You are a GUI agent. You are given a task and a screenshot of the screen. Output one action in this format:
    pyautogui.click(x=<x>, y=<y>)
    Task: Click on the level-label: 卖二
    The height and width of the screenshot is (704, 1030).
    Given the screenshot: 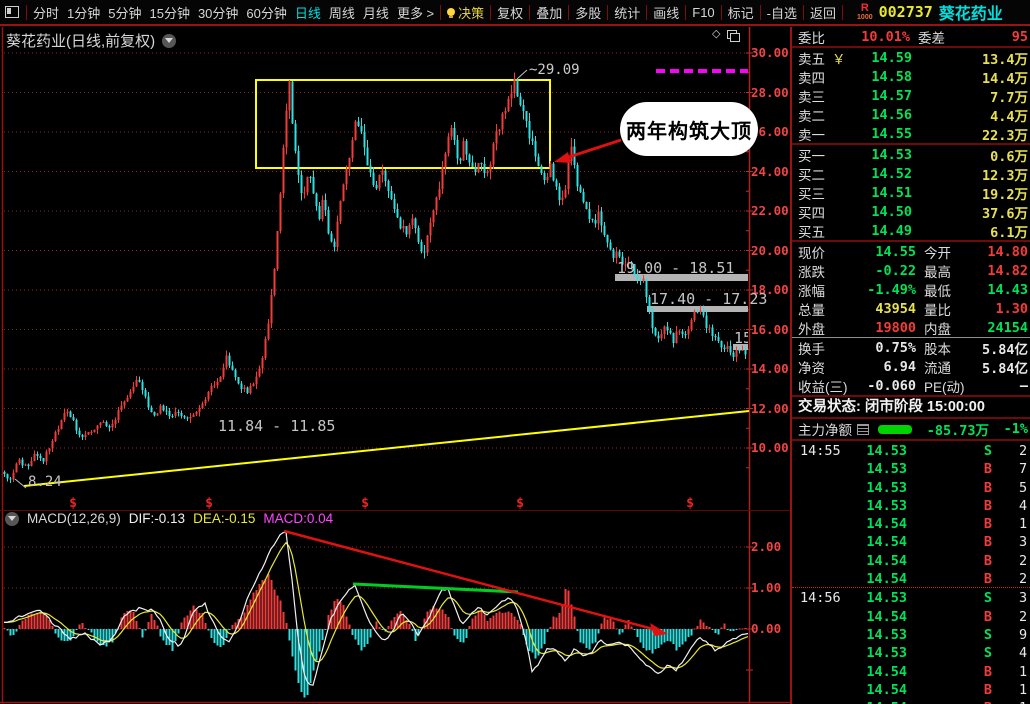 What is the action you would take?
    pyautogui.click(x=811, y=116)
    